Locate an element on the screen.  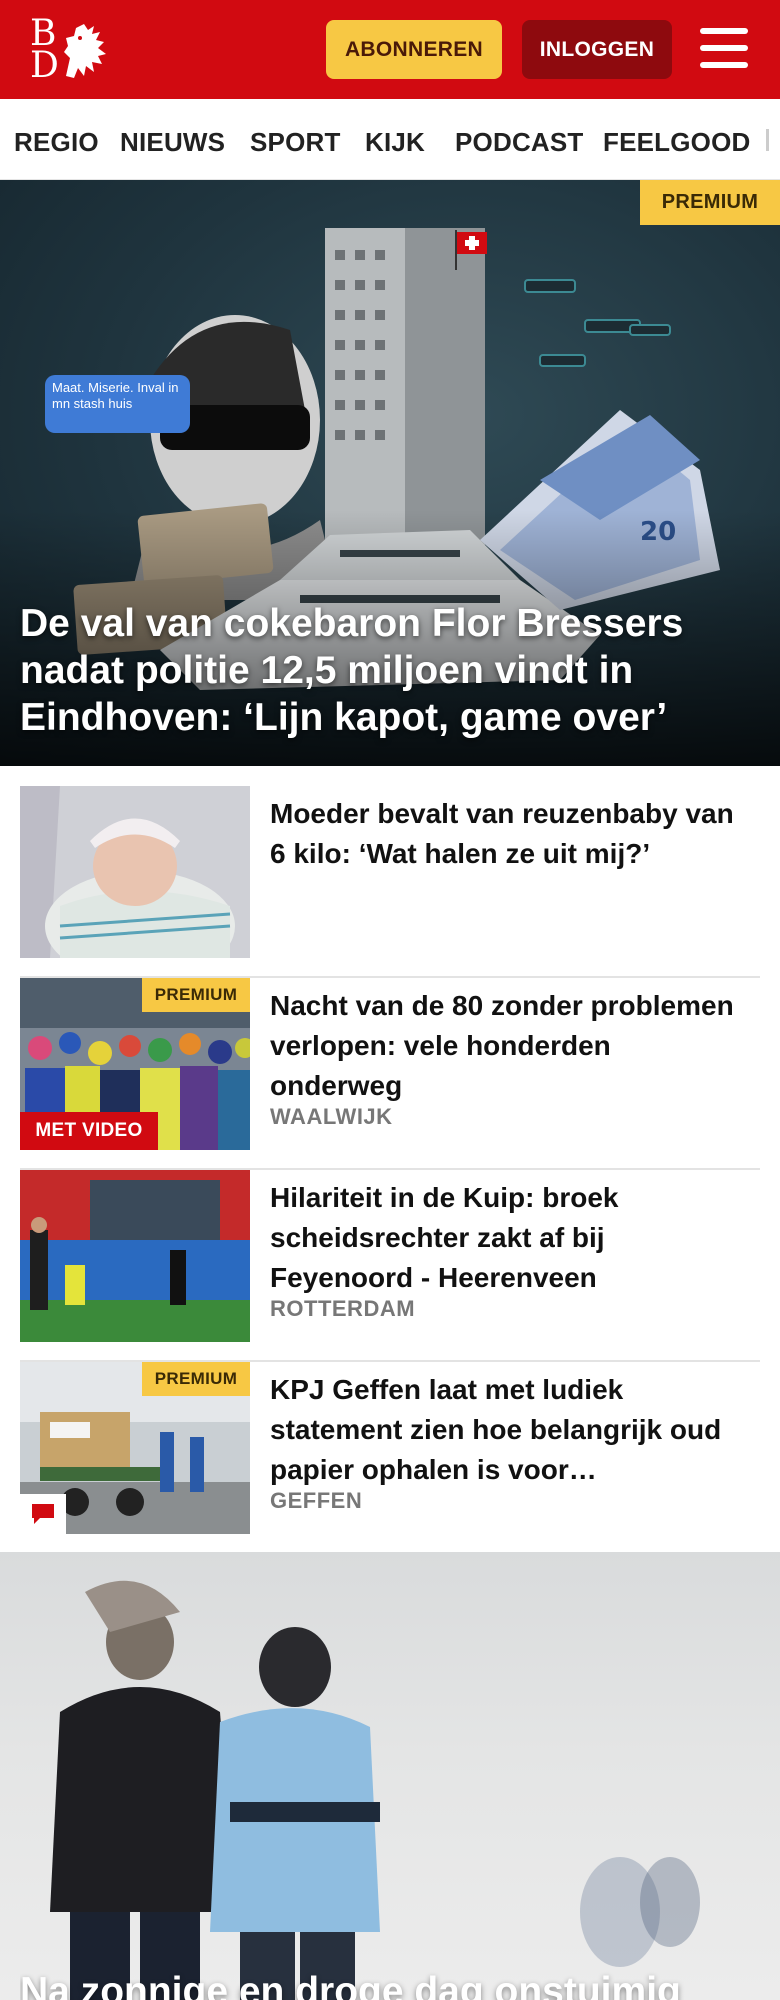
hero-chat-bubble-text: Maat. Miserie. Inval in mn stash huis is located at coordinates (115, 395).